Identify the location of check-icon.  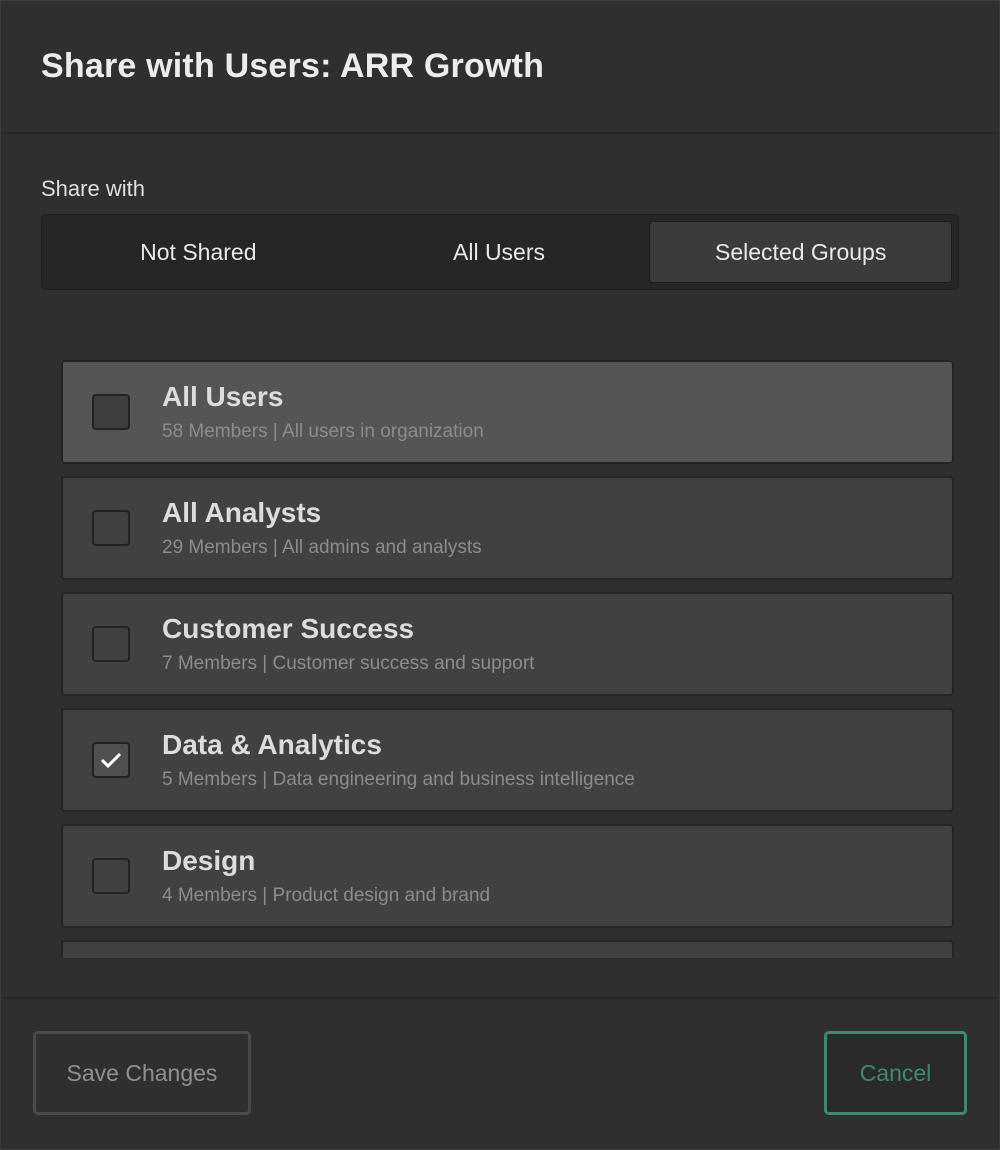
(111, 760).